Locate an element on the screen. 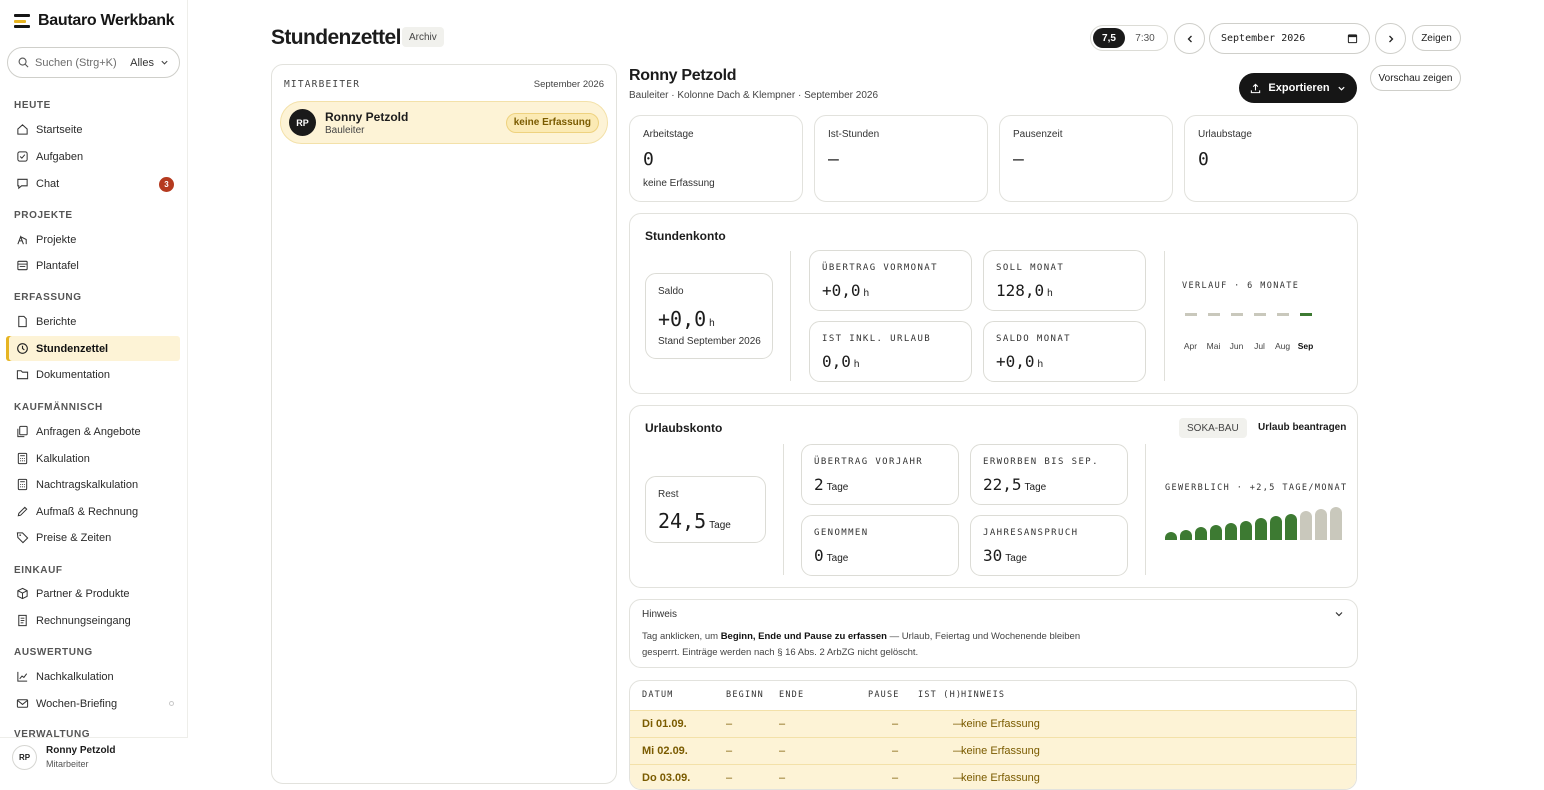  konto-cell: SALDO MONAT +0,0 h is located at coordinates (1064, 351).